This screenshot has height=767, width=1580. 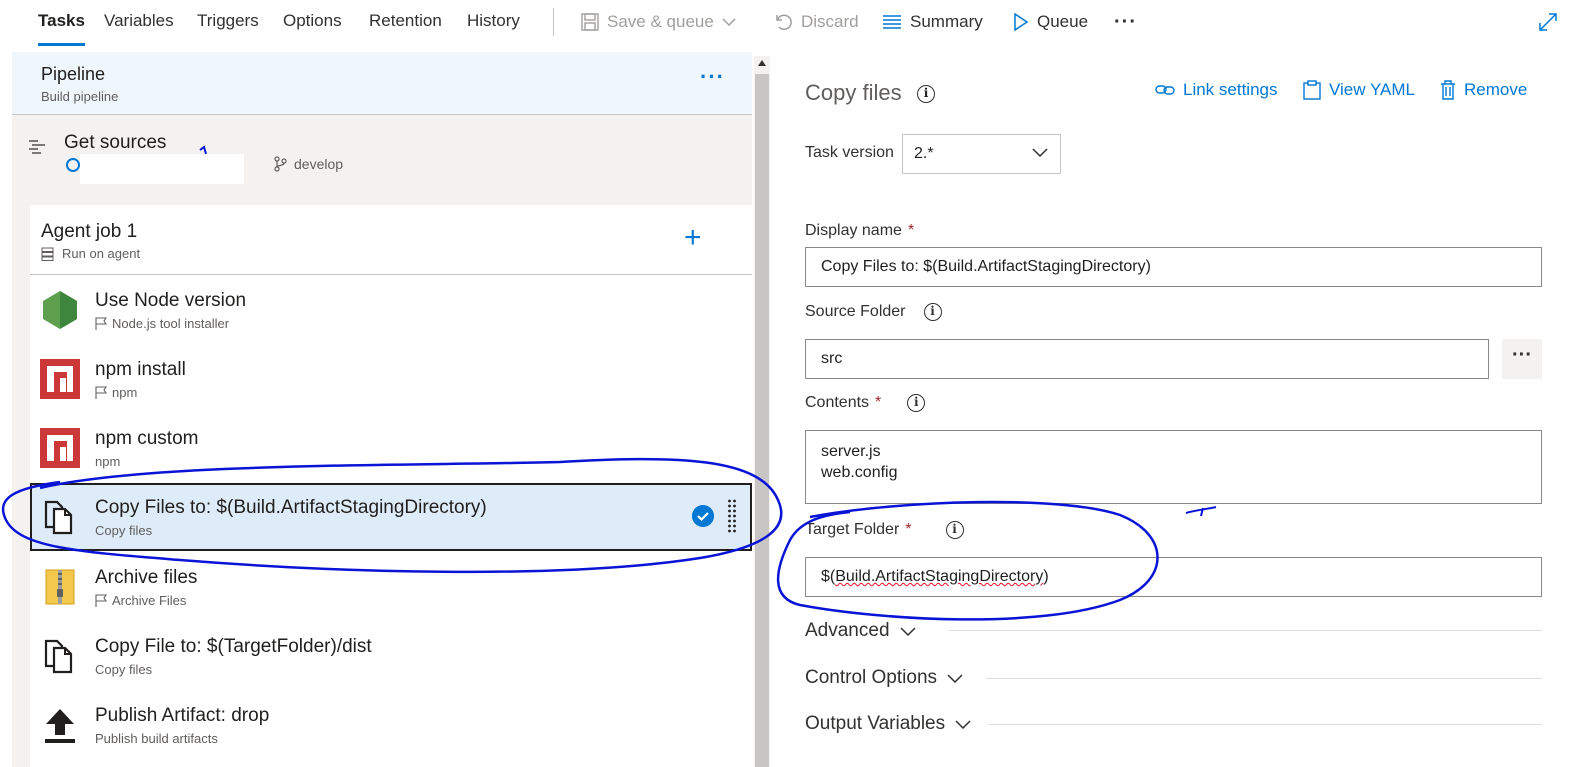 I want to click on queue-label: Queue, so click(x=1063, y=21).